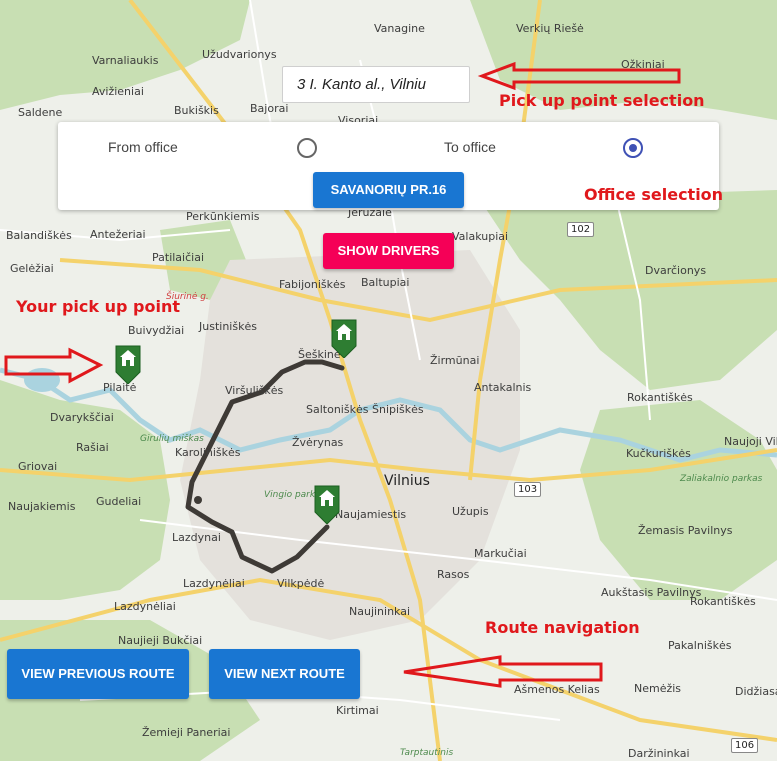 The height and width of the screenshot is (761, 777). What do you see at coordinates (312, 284) in the screenshot?
I see `place-label: Fabijoniškės` at bounding box center [312, 284].